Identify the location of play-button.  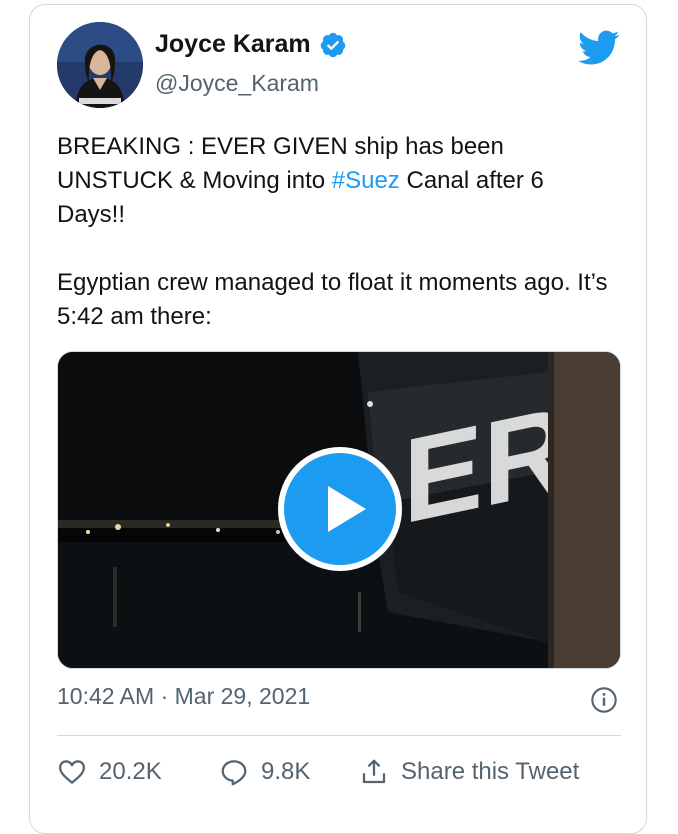
(340, 509).